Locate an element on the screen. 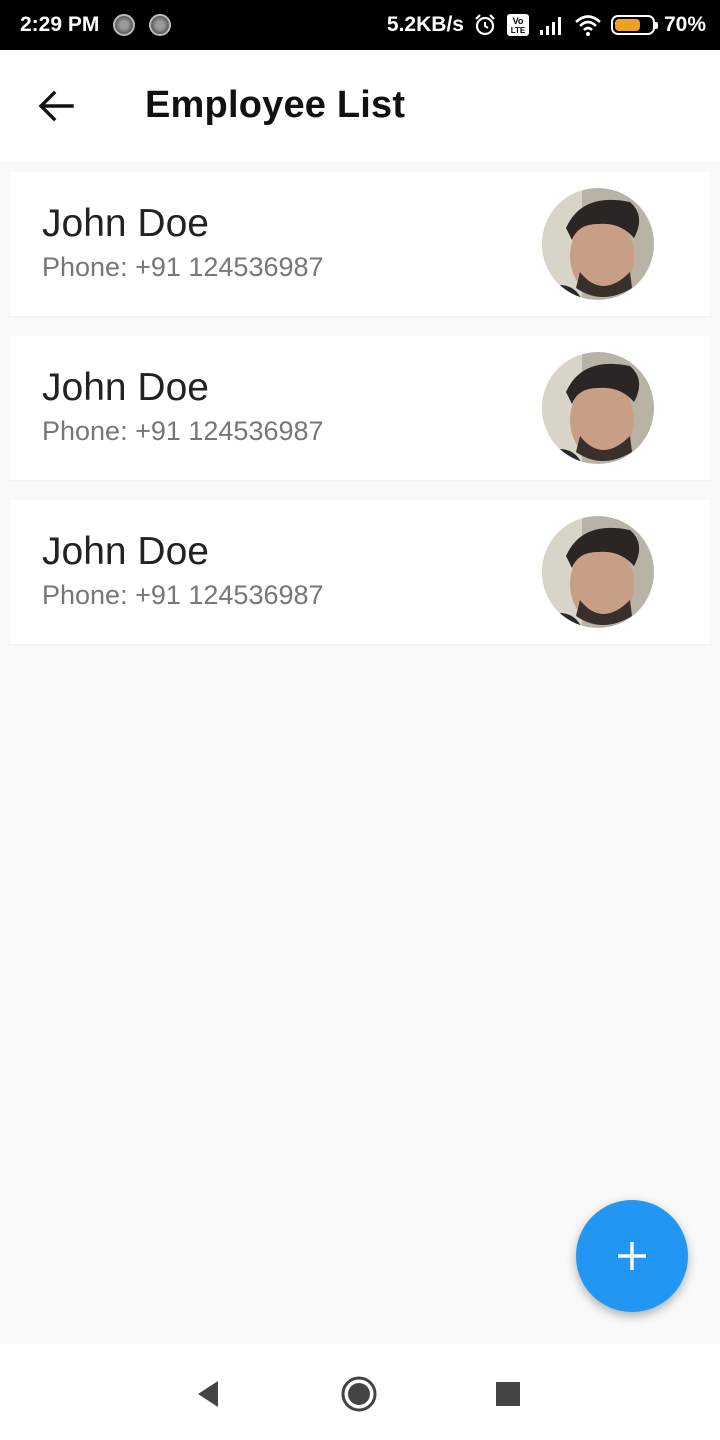 The image size is (720, 1440). plus-icon is located at coordinates (632, 1256).